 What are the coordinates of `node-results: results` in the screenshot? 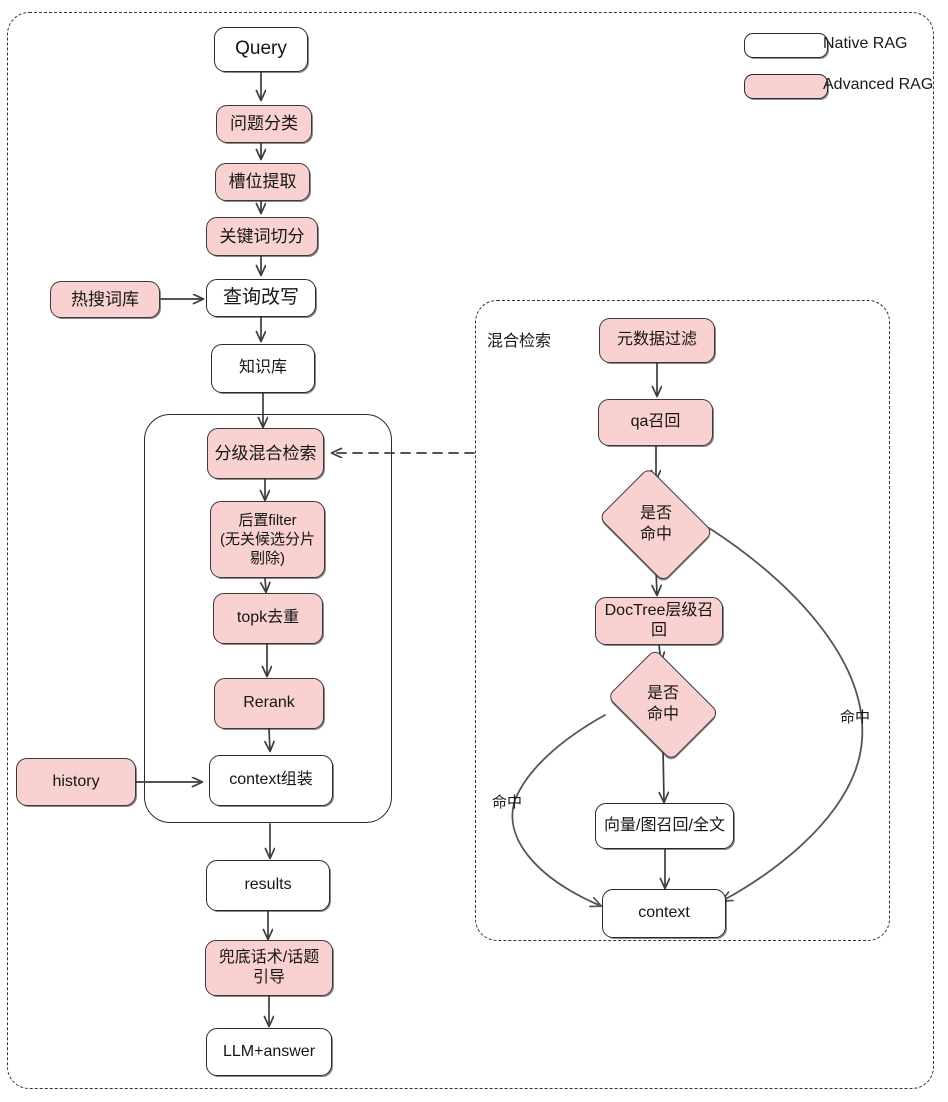 It's located at (268, 885).